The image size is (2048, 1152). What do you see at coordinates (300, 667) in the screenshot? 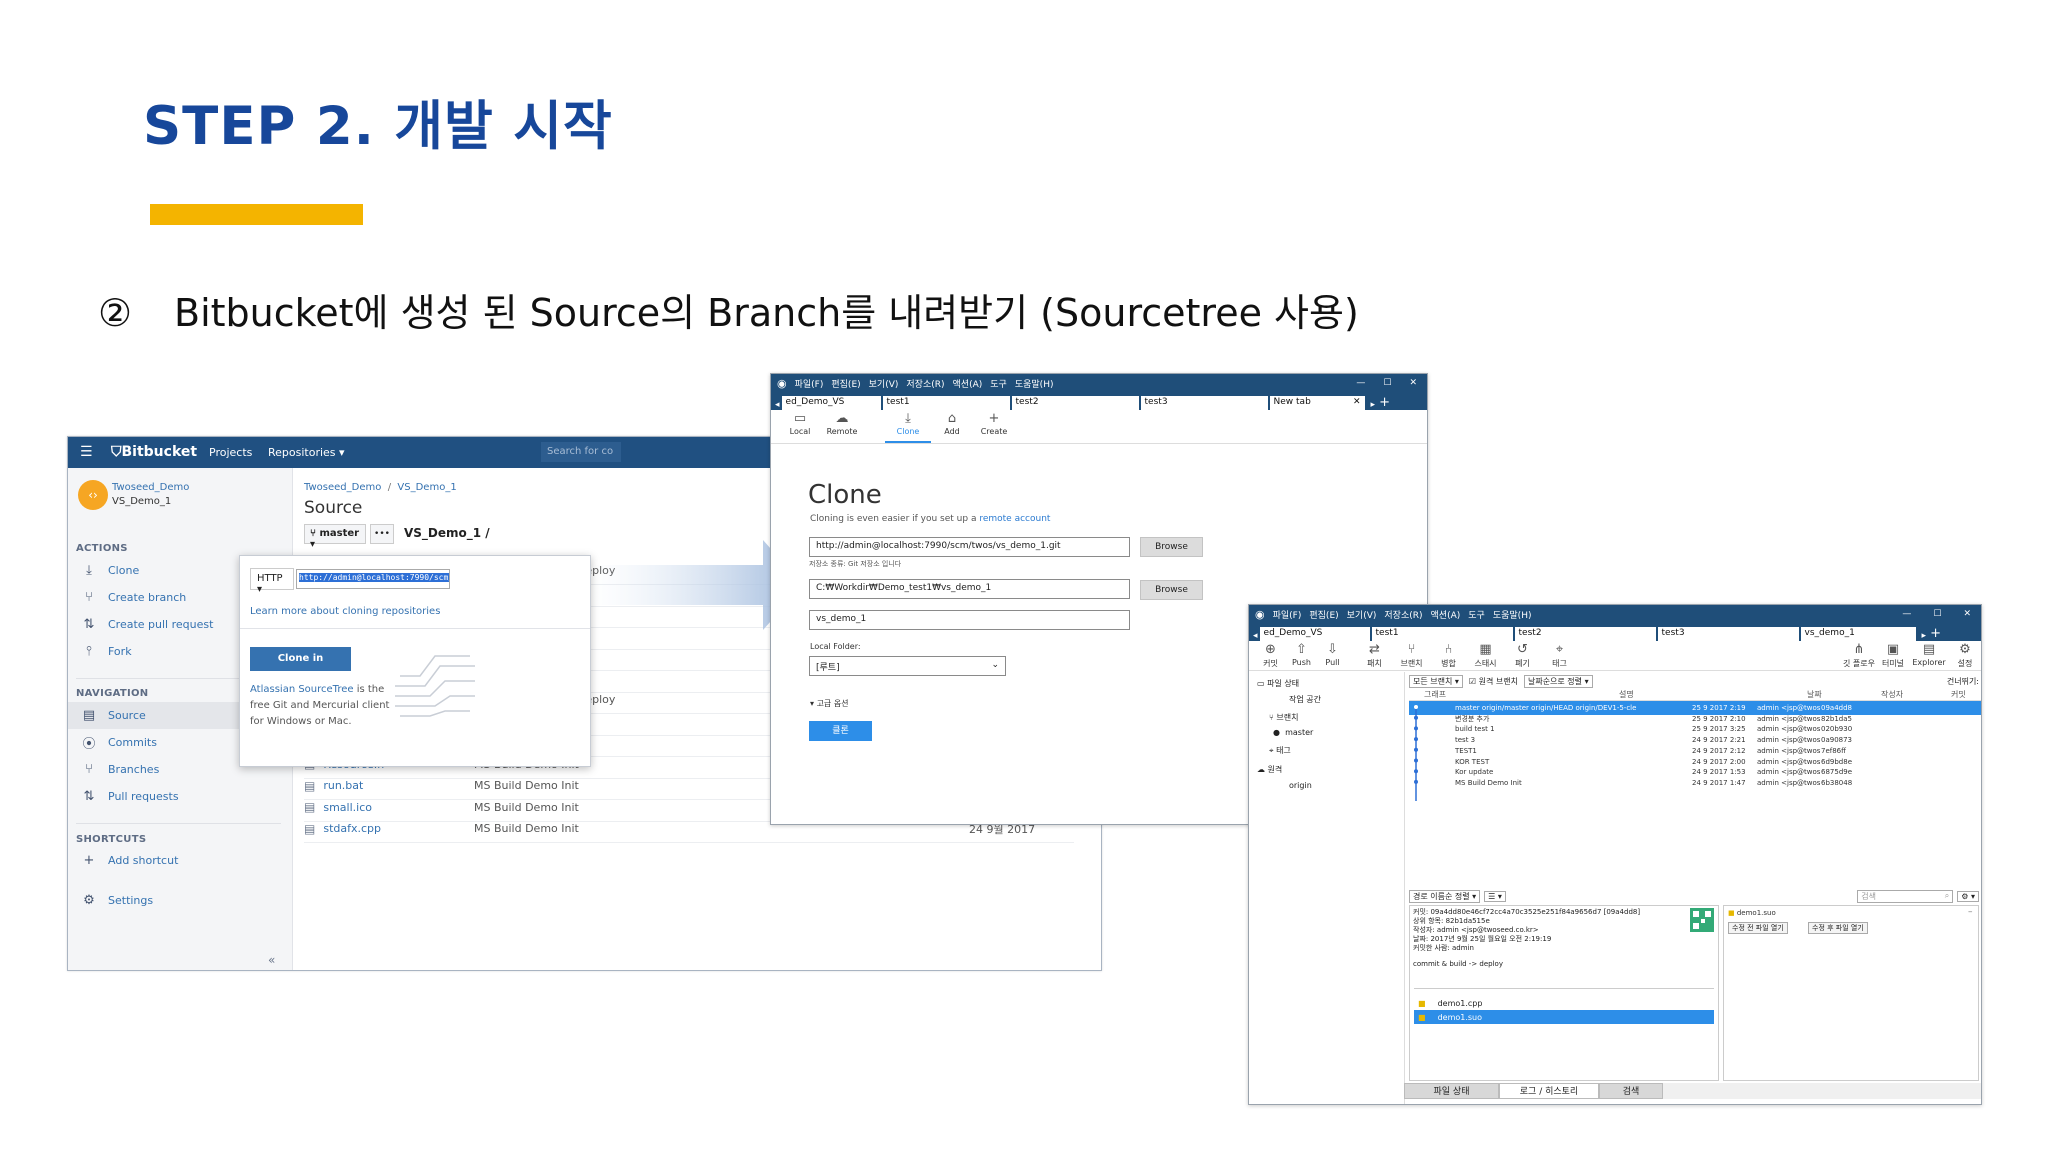
I see `clone-in-sourcetree-button: Clone in SourceTree` at bounding box center [300, 667].